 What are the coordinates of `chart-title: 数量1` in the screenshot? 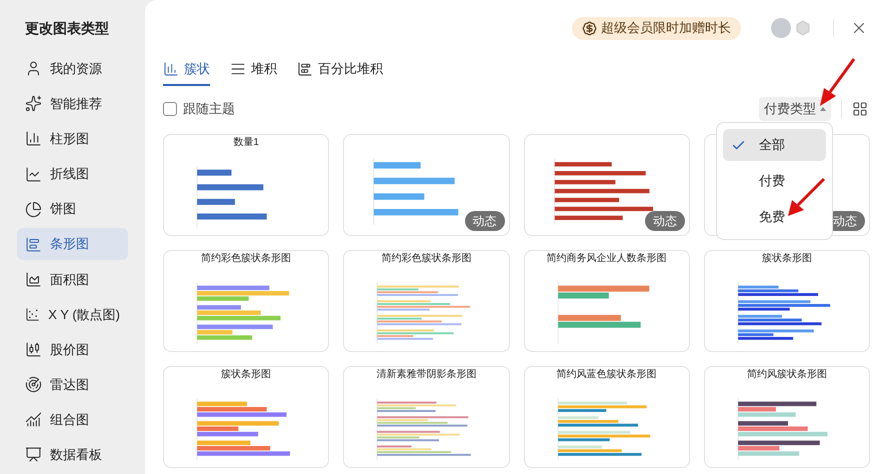 It's located at (246, 143).